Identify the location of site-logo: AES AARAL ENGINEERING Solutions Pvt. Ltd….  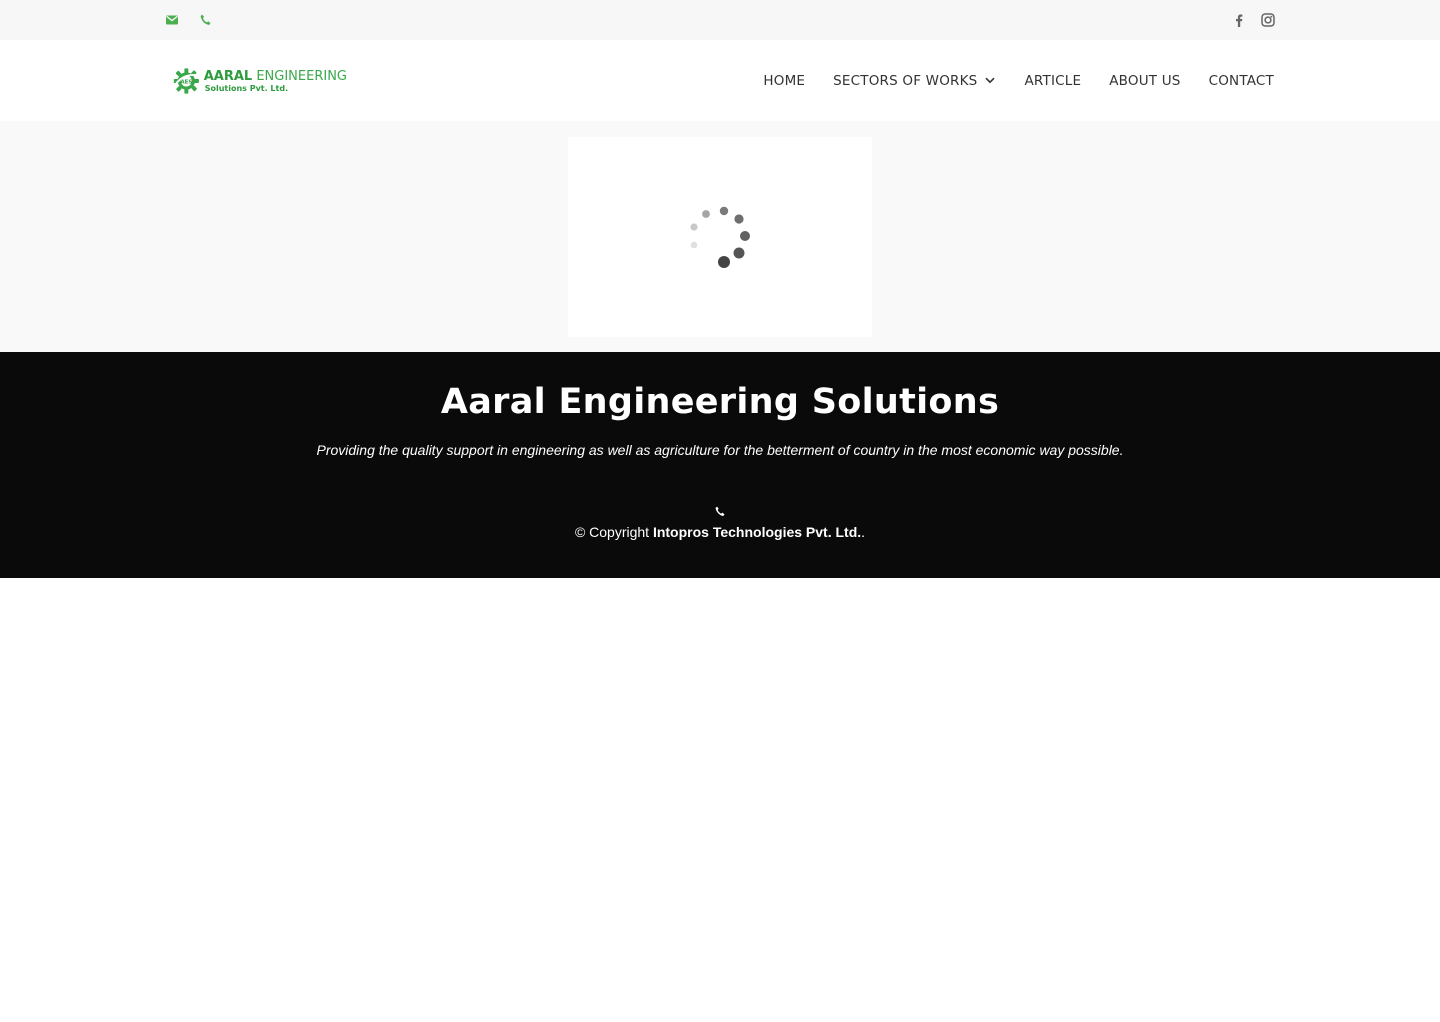
(260, 81).